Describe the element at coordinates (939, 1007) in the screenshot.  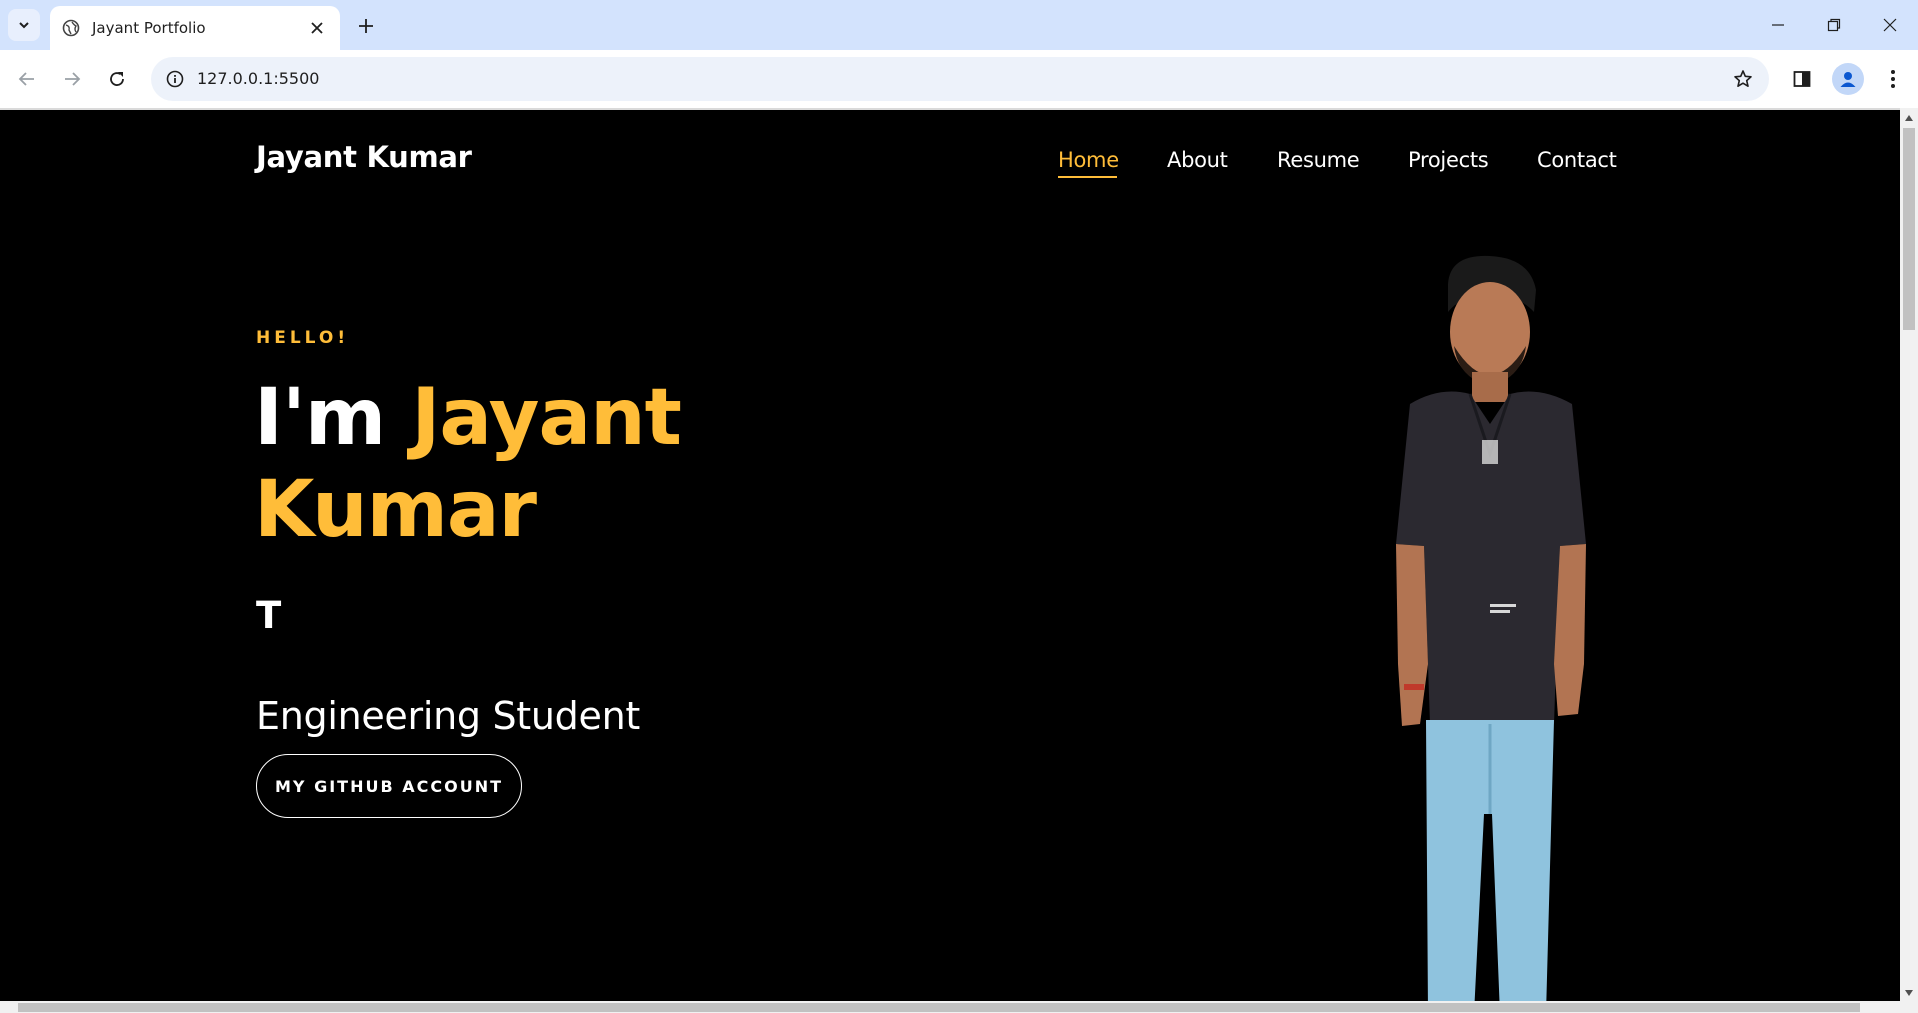
I see `horizontal-scroll-thumb` at that location.